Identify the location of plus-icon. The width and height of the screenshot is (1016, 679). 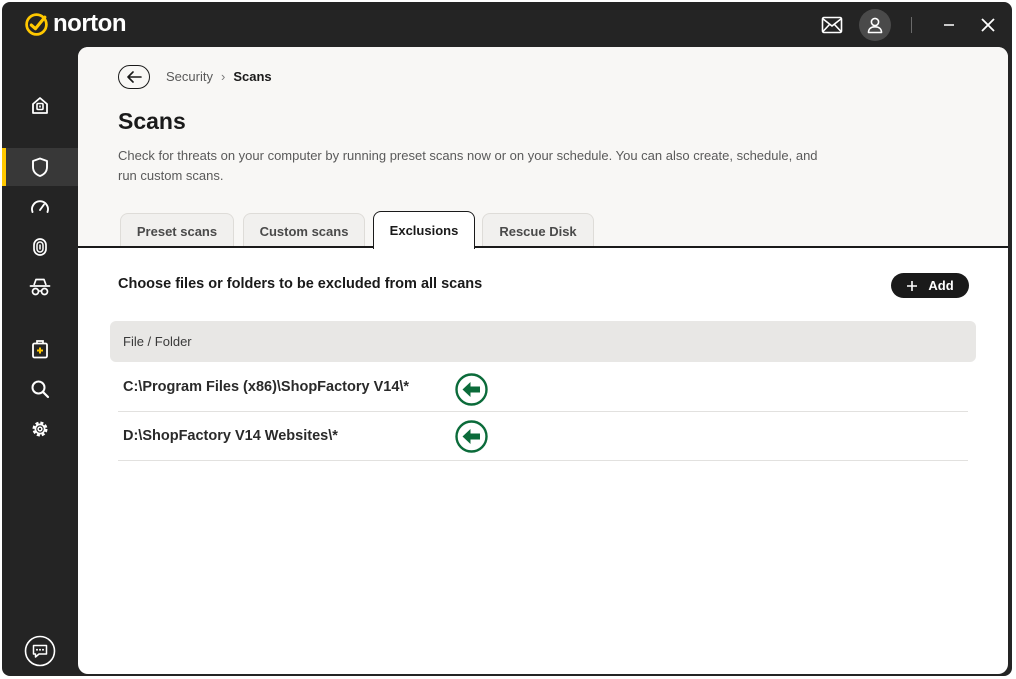
(912, 285).